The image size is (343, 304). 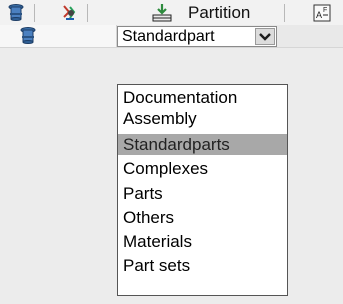 What do you see at coordinates (202, 168) in the screenshot?
I see `dropdown-option-complexes: Complexes` at bounding box center [202, 168].